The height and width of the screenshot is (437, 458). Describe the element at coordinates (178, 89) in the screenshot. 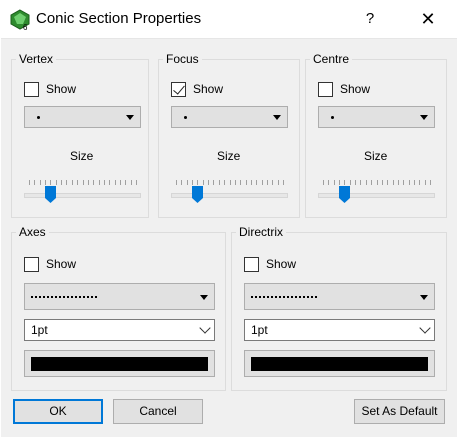

I see `focus-show-box` at that location.